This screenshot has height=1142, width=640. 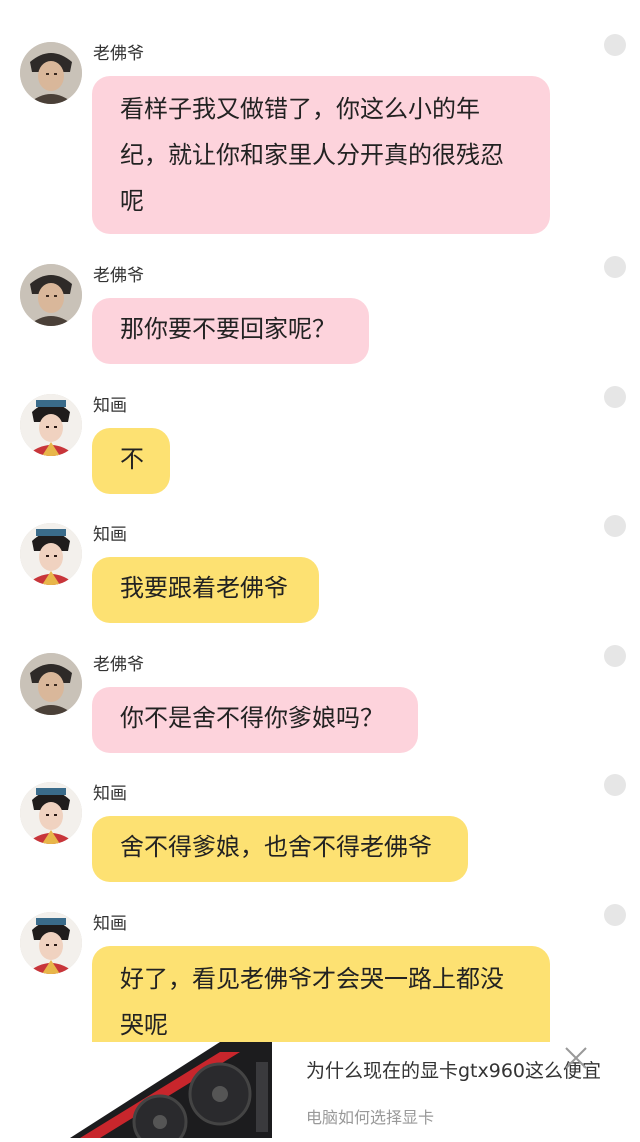 I want to click on message-bubble: 我要跟着老佛爷, so click(x=205, y=590).